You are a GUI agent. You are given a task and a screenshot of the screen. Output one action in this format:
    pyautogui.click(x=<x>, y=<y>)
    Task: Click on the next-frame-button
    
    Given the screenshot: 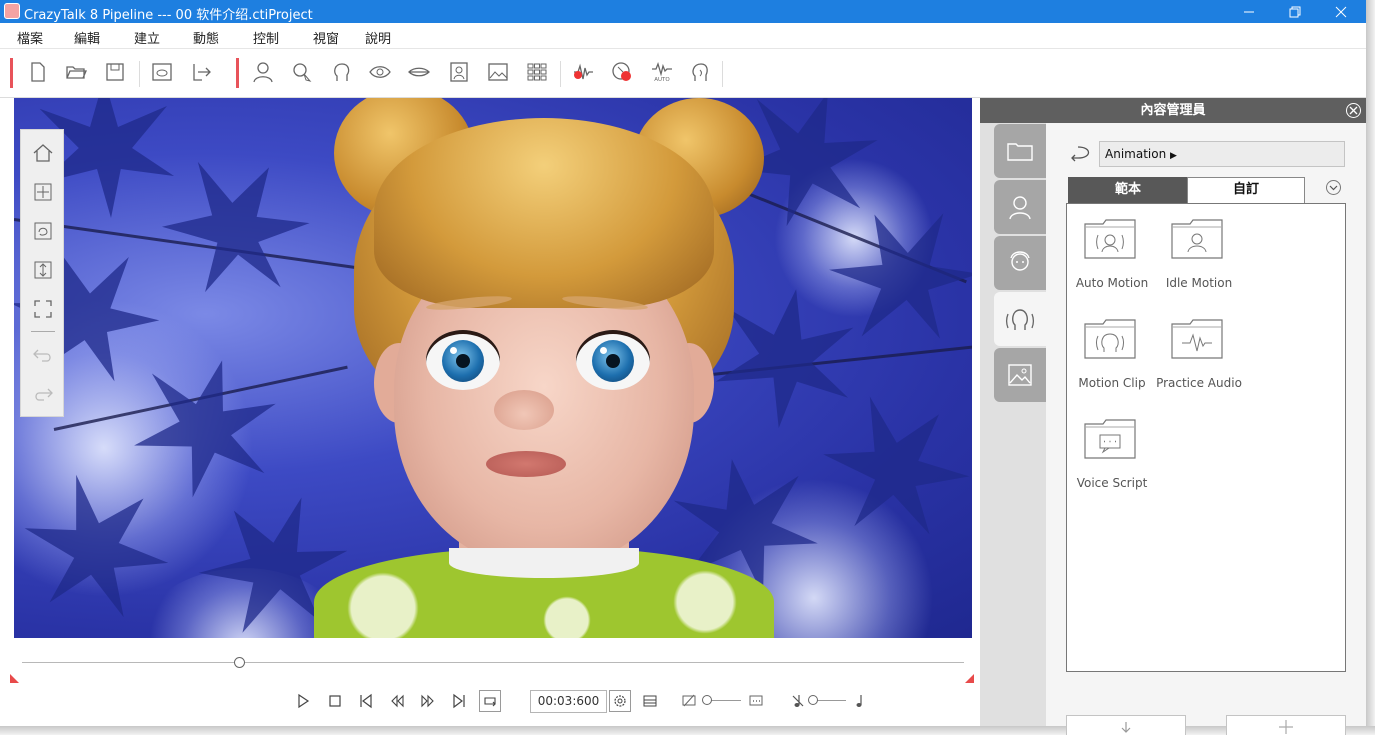 What is the action you would take?
    pyautogui.click(x=428, y=701)
    